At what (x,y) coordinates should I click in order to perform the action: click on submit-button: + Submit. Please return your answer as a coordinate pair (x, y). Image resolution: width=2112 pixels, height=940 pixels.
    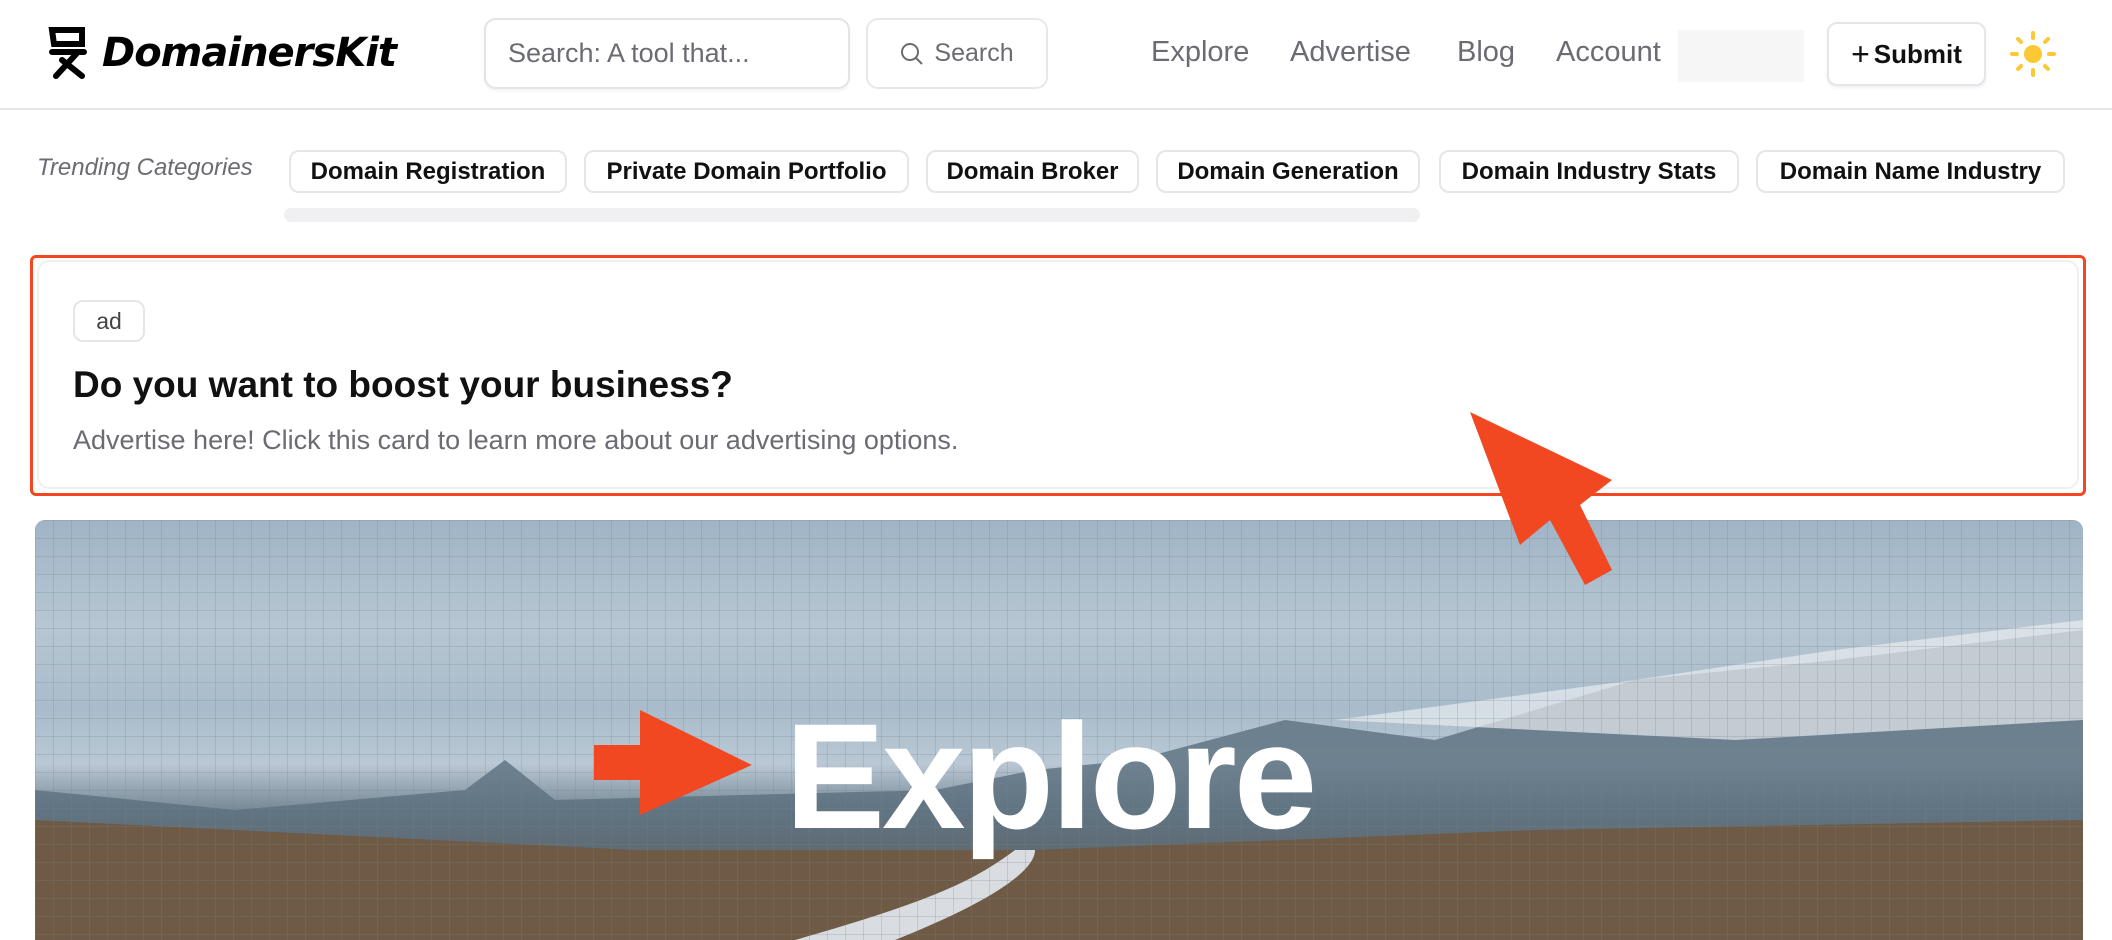
    Looking at the image, I should click on (1906, 54).